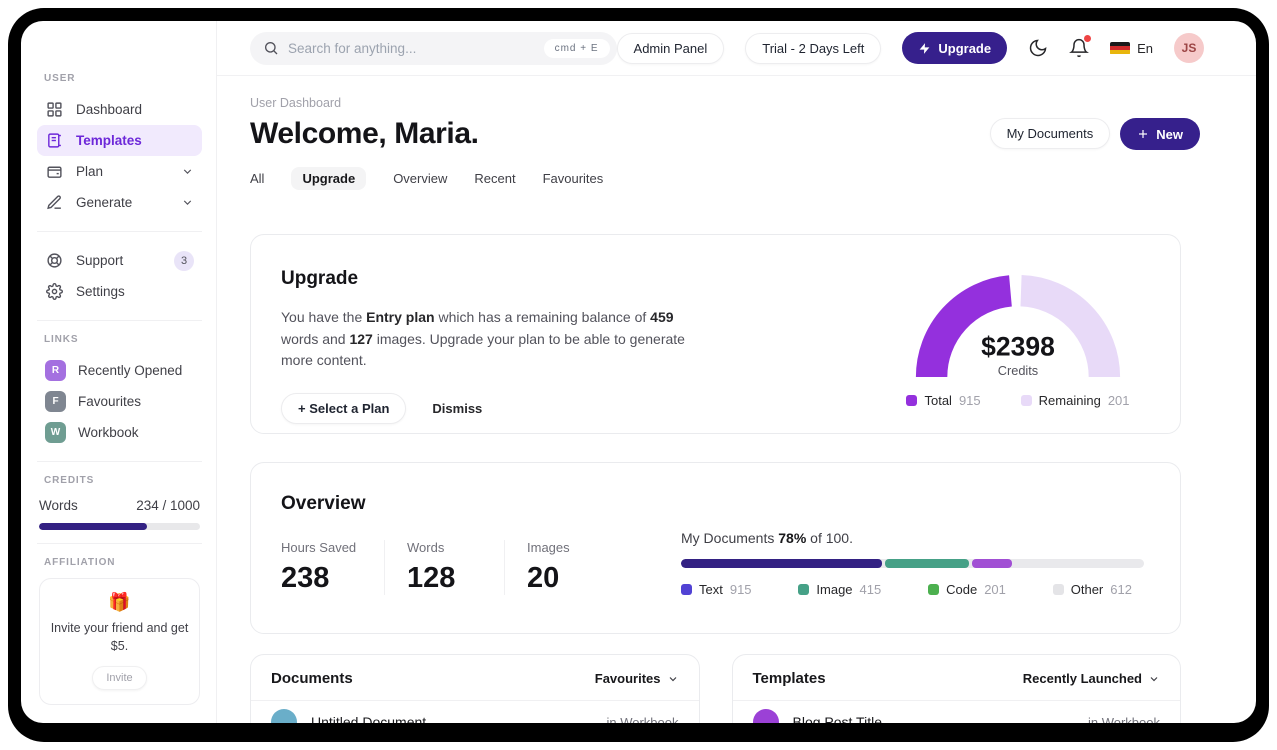 Image resolution: width=1277 pixels, height=750 pixels. What do you see at coordinates (109, 140) in the screenshot?
I see `sidebar-item-label: Templates` at bounding box center [109, 140].